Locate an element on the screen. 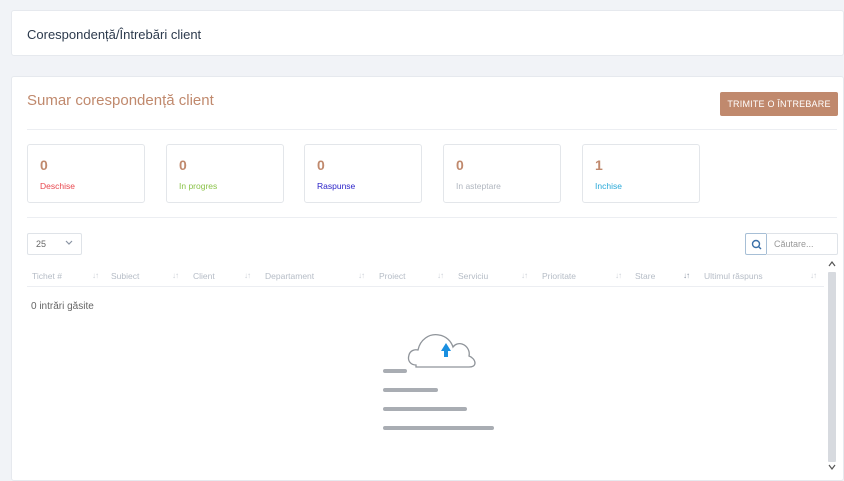 This screenshot has width=844, height=481. stat-answered: 0 Raspunse is located at coordinates (363, 173).